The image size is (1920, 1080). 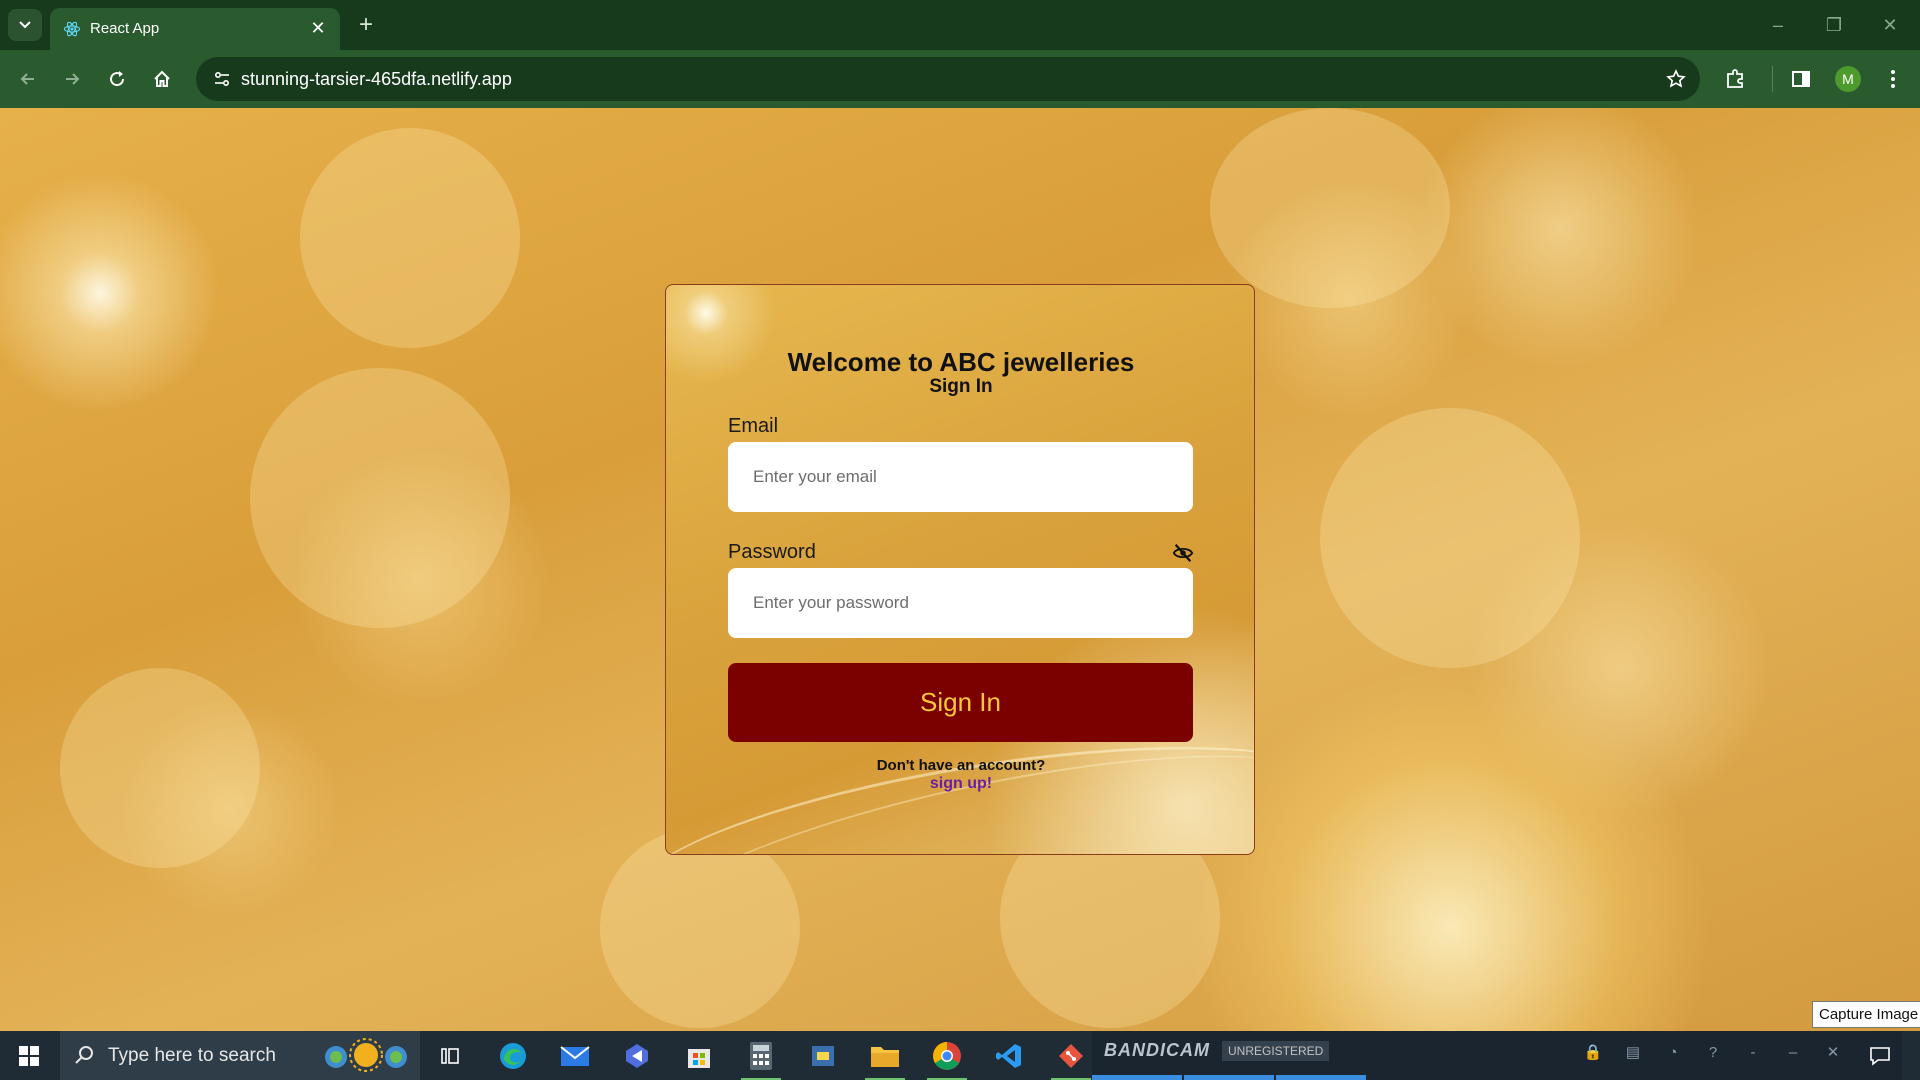 I want to click on git-icon, so click(x=1071, y=1056).